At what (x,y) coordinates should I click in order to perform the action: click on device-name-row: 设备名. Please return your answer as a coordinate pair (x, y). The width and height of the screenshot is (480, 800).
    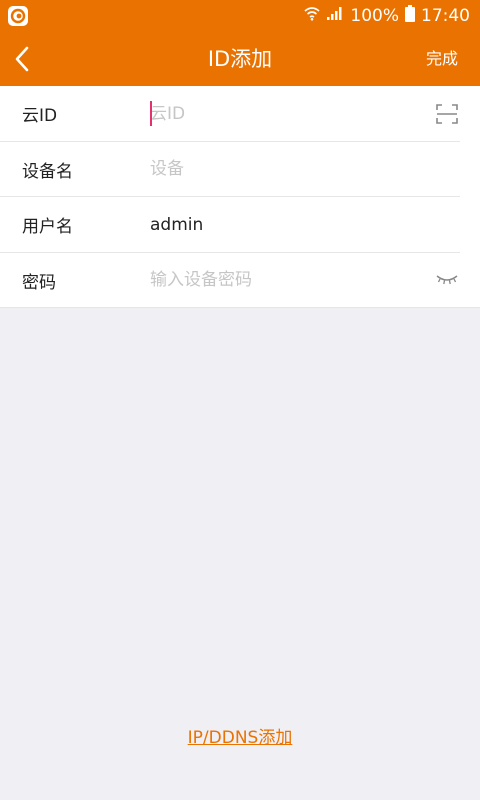
    Looking at the image, I should click on (240, 170).